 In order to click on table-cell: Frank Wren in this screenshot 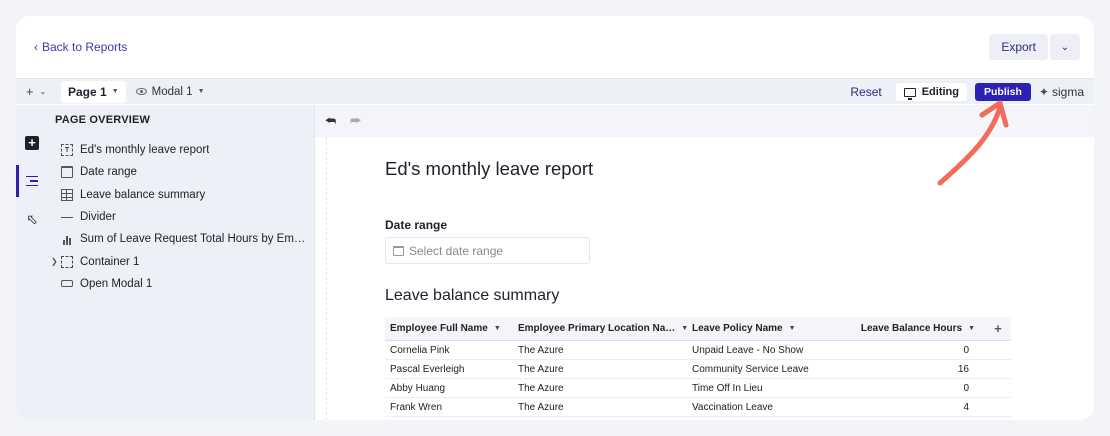, I will do `click(416, 407)`.